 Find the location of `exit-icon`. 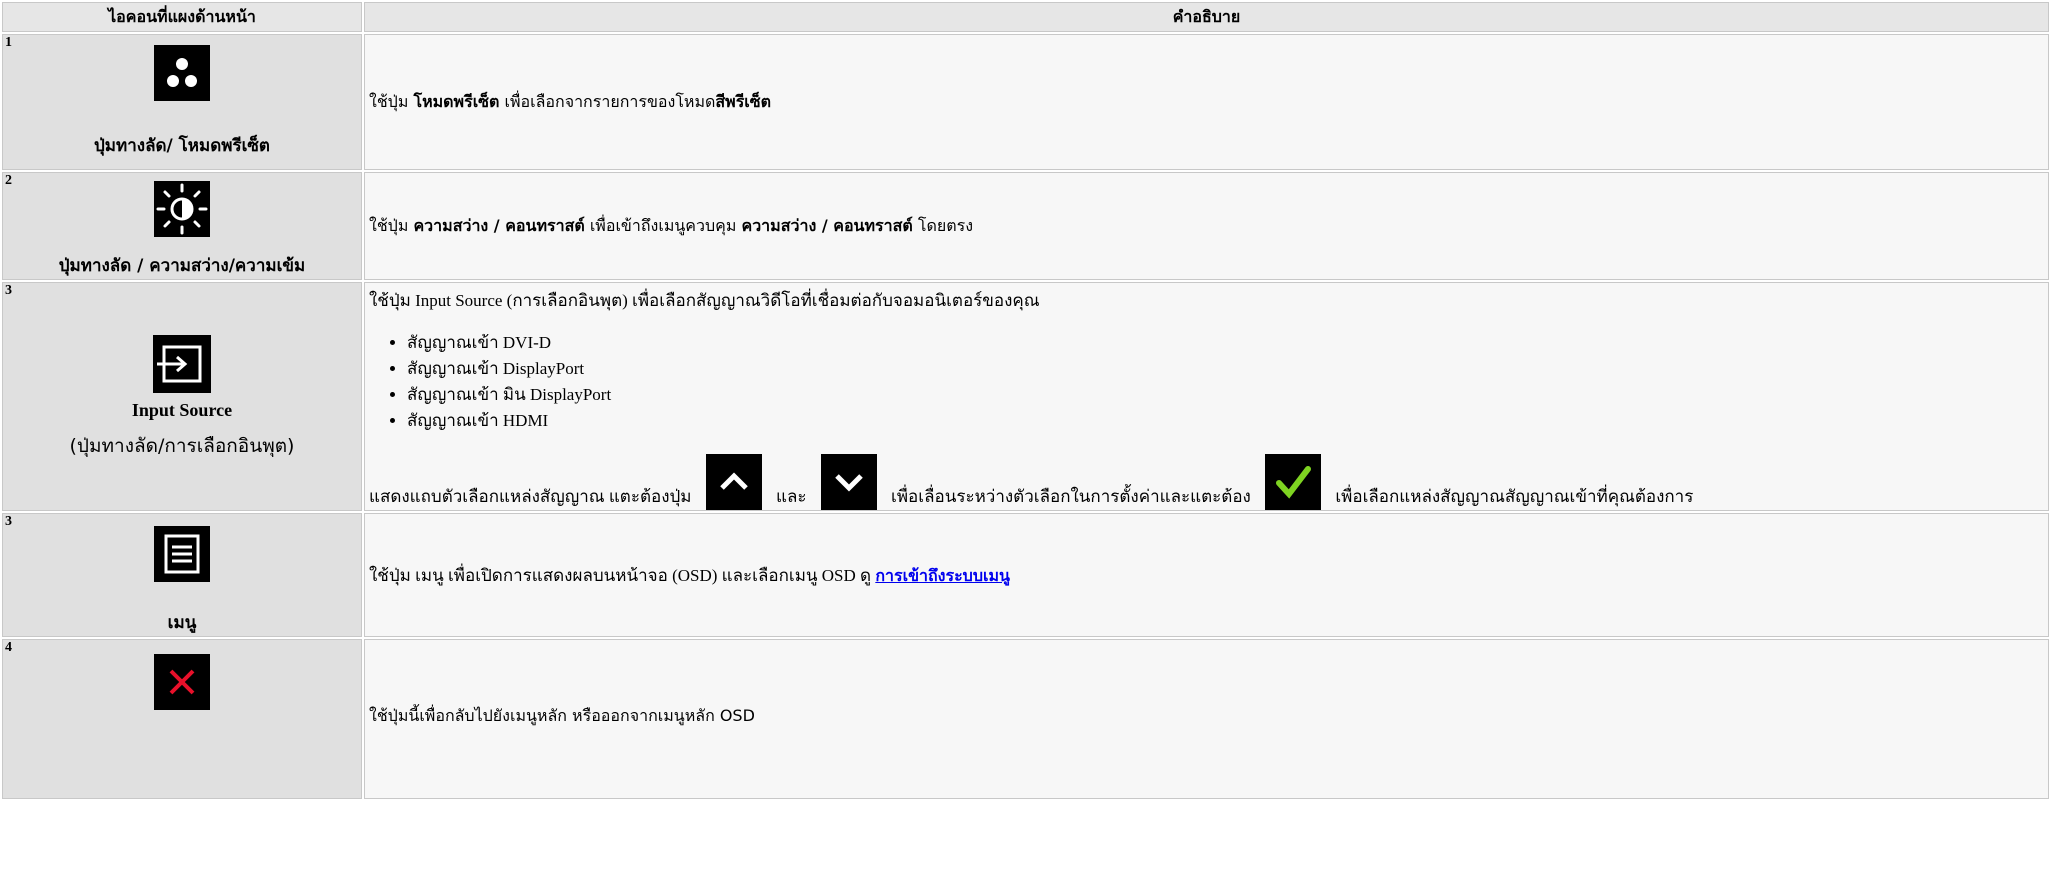

exit-icon is located at coordinates (182, 682).